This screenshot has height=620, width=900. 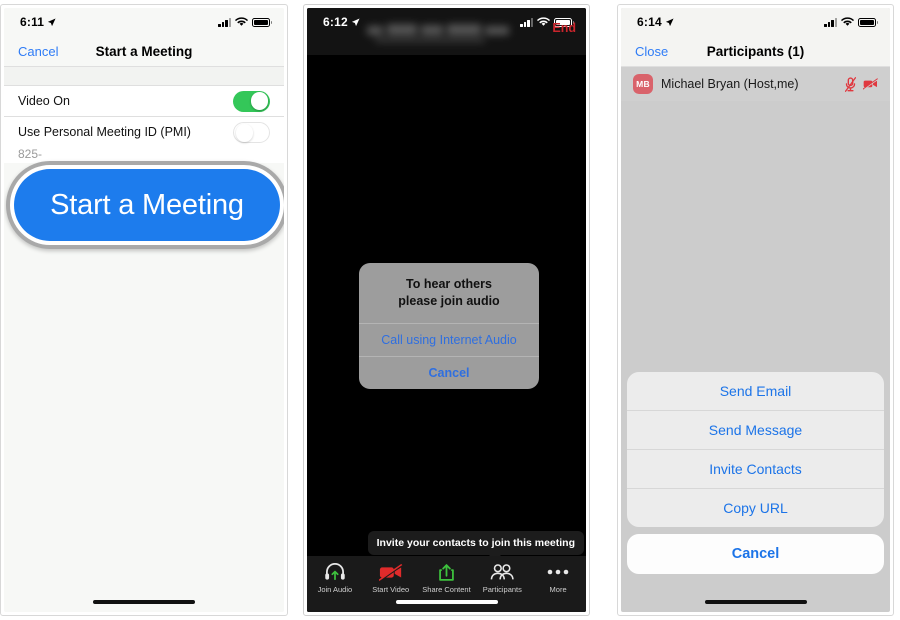 I want to click on mic-muted-icon, so click(x=850, y=84).